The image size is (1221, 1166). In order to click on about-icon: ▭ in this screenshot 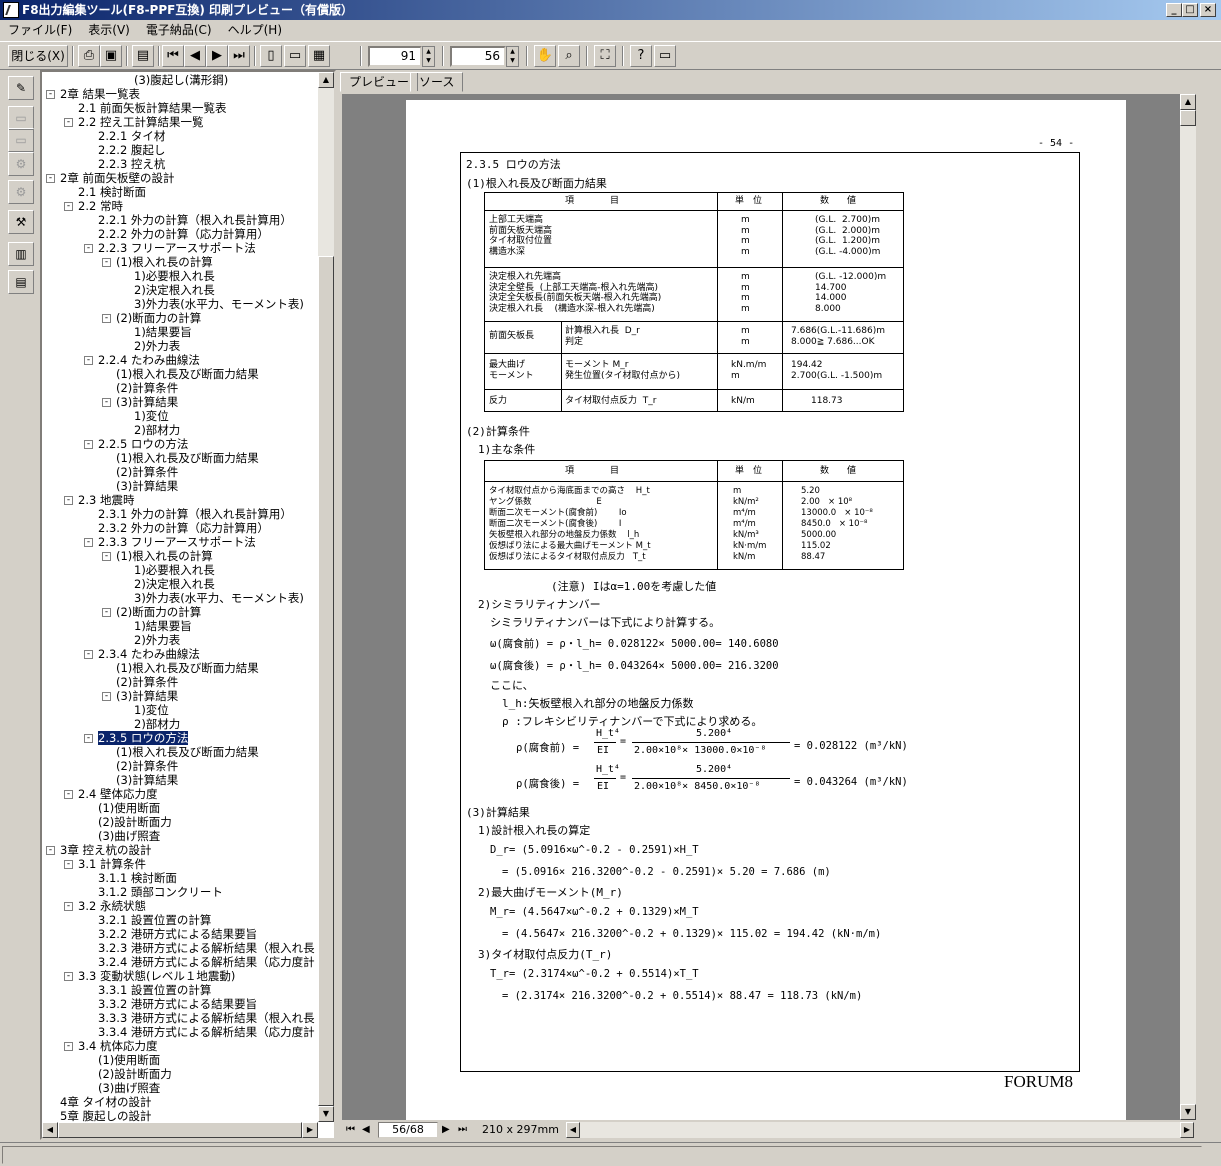, I will do `click(665, 56)`.